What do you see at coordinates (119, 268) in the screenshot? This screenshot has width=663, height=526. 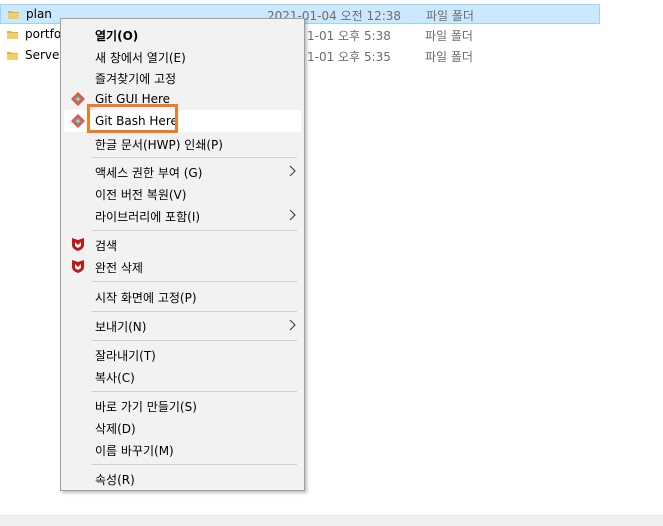 I see `menu-label: 완전 삭제` at bounding box center [119, 268].